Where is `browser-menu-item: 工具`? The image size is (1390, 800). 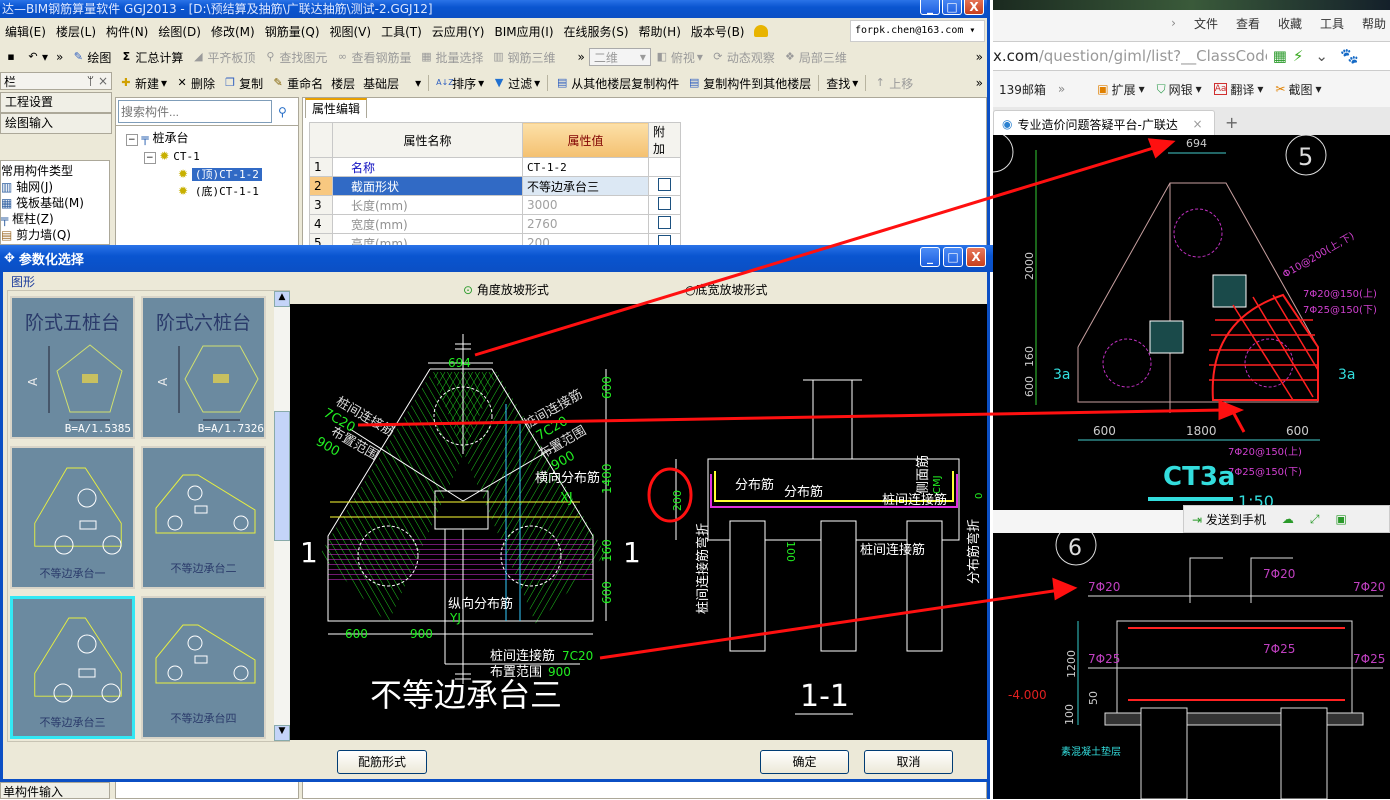 browser-menu-item: 工具 is located at coordinates (1332, 23).